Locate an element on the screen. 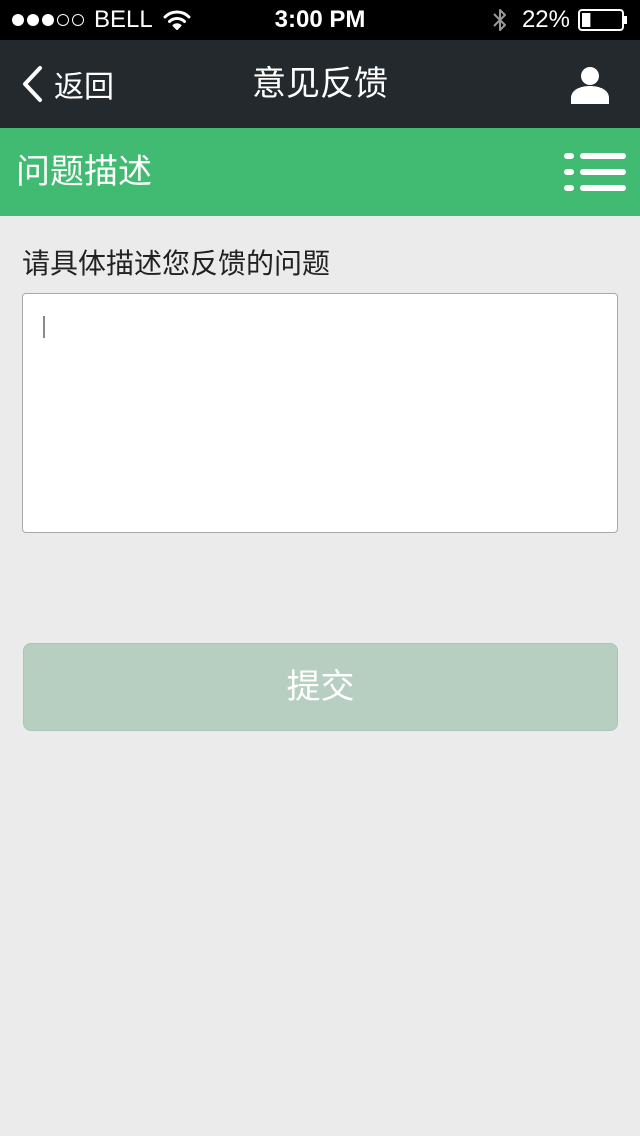 The image size is (640, 1136). text-cursor is located at coordinates (44, 327).